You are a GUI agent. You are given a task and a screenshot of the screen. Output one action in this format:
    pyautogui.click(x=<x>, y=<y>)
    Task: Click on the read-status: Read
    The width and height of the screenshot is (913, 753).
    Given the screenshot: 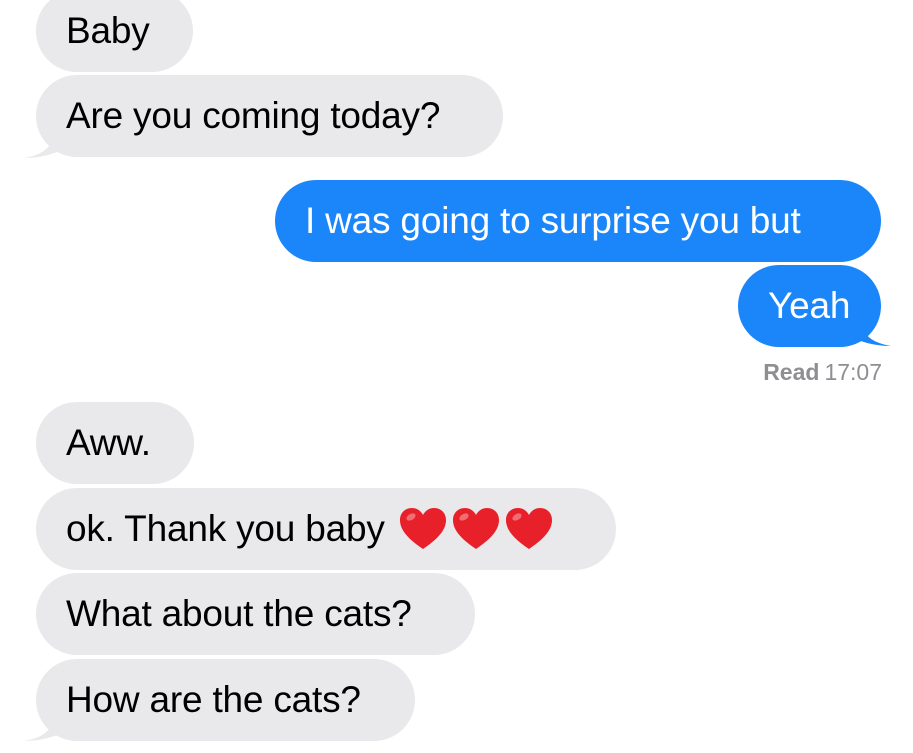 What is the action you would take?
    pyautogui.click(x=791, y=372)
    